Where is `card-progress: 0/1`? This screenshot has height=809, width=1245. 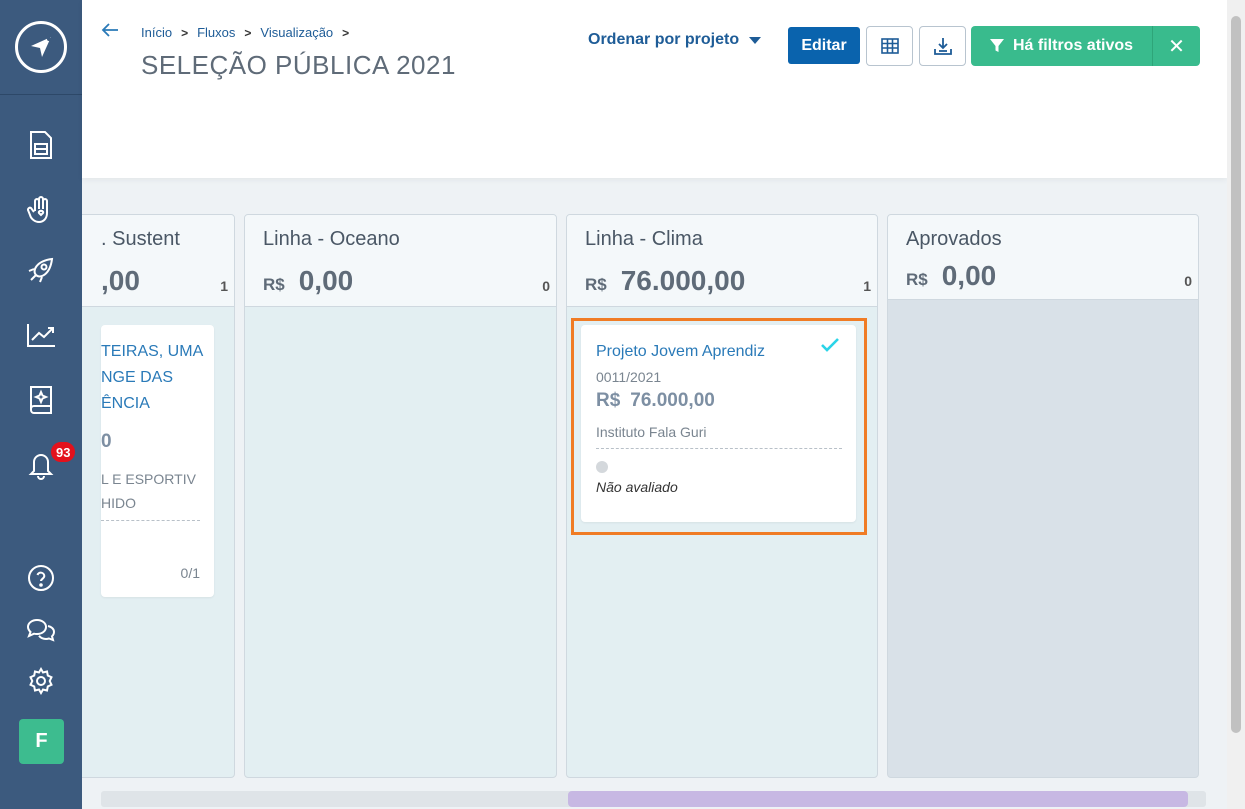
card-progress: 0/1 is located at coordinates (190, 573).